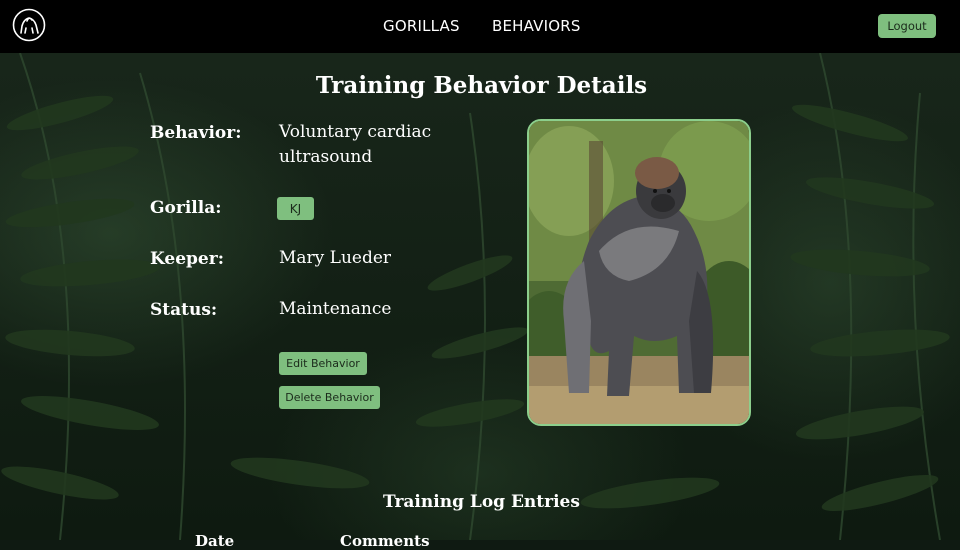 The image size is (960, 550). What do you see at coordinates (355, 132) in the screenshot?
I see `behavior-value-line1: Voluntary cardiac` at bounding box center [355, 132].